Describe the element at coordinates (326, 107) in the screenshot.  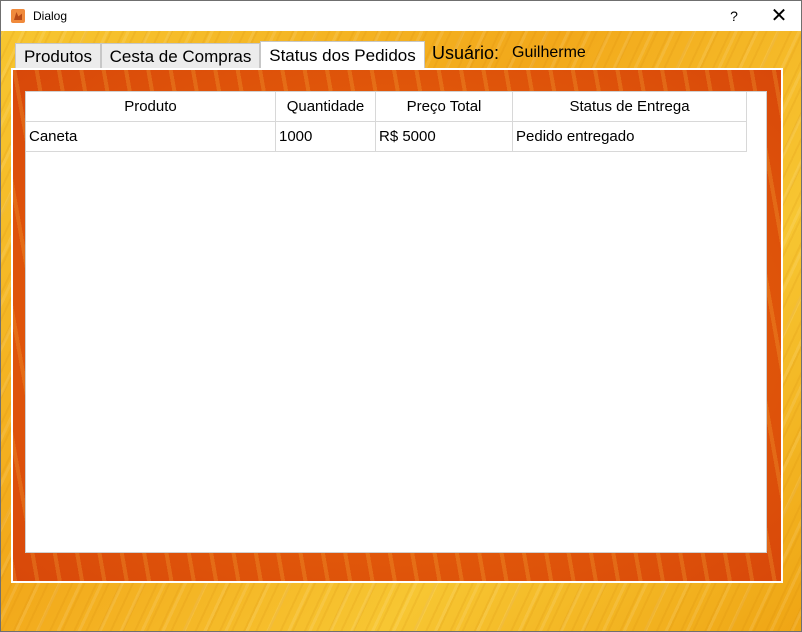
I see `column-header-quantidade: Quantidade` at that location.